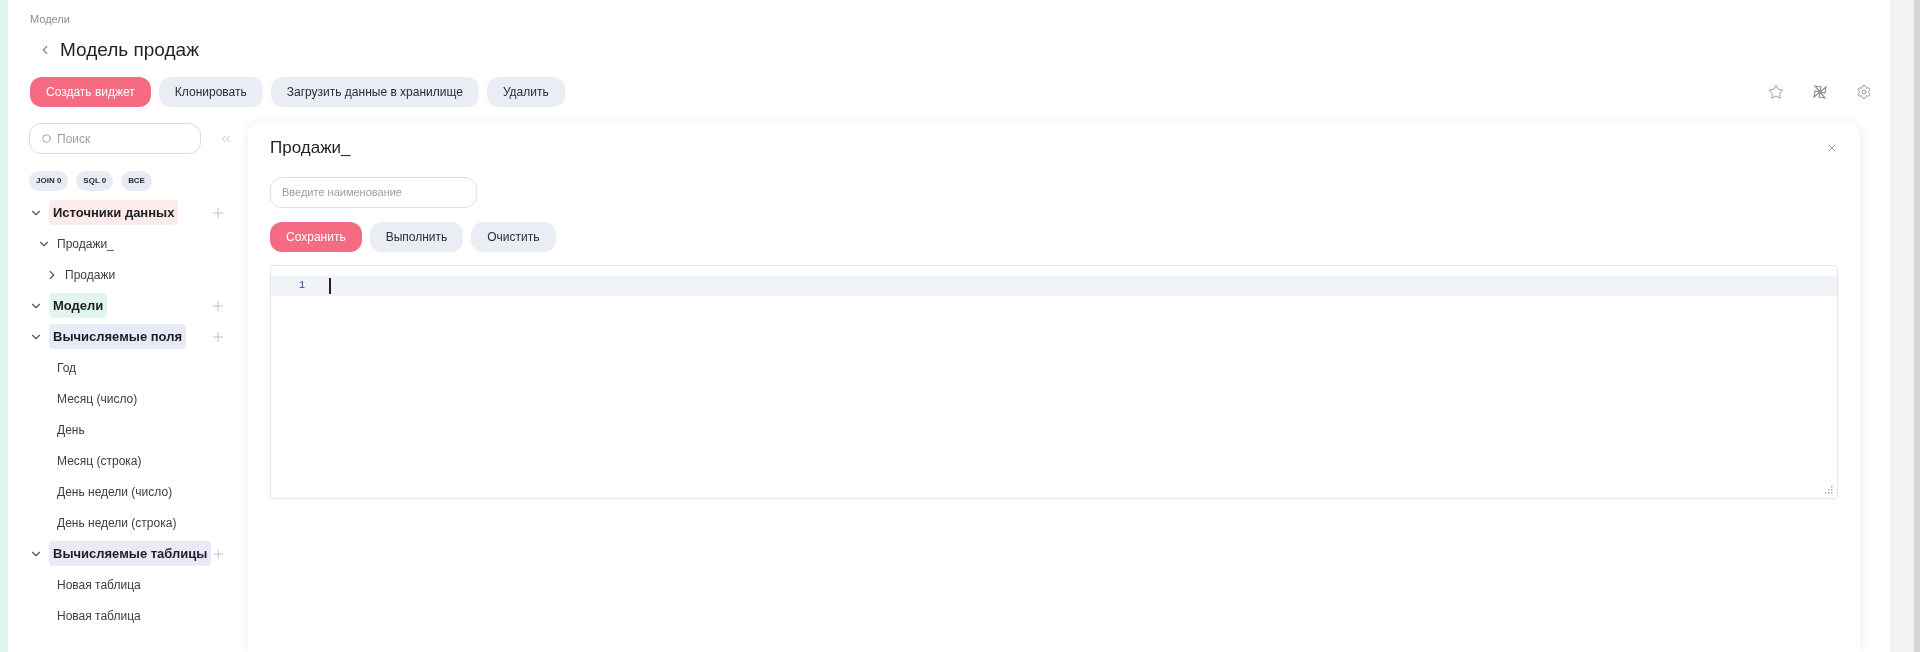 The width and height of the screenshot is (1920, 652). I want to click on breadcrumb: Модели, so click(50, 19).